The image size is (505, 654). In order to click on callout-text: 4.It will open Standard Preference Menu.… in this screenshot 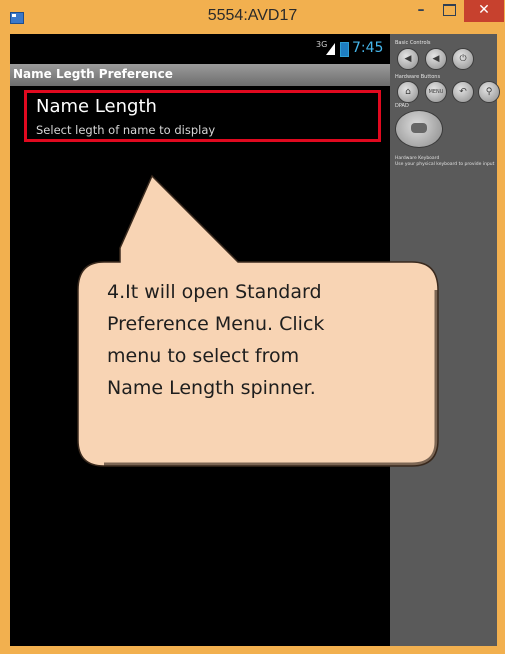, I will do `click(257, 340)`.